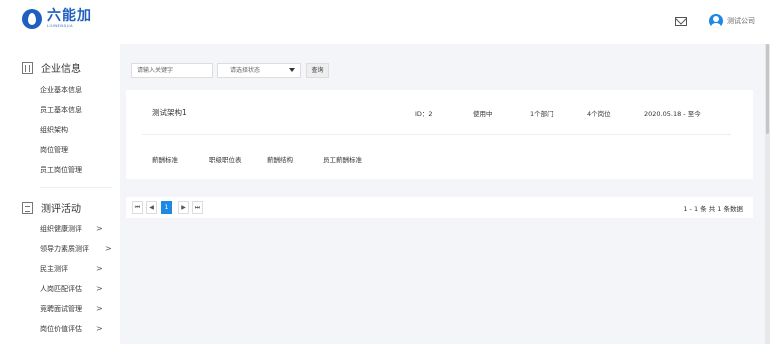  What do you see at coordinates (767, 194) in the screenshot?
I see `page-scrollbar` at bounding box center [767, 194].